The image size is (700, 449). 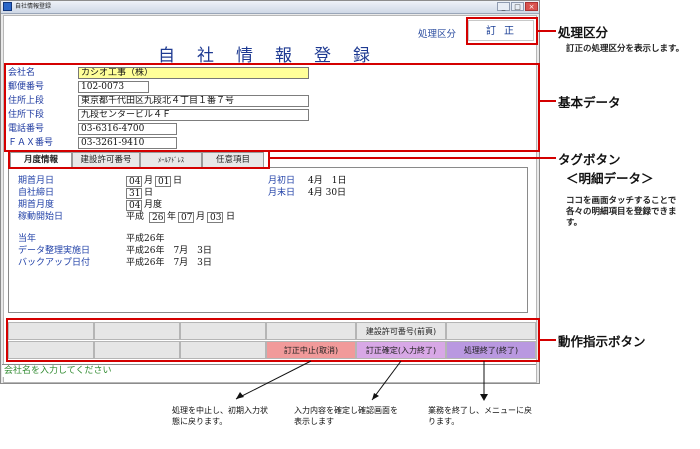 I want to click on cancel-note: 処理を中止し、初期入力状態に戻ります。, so click(x=220, y=416).